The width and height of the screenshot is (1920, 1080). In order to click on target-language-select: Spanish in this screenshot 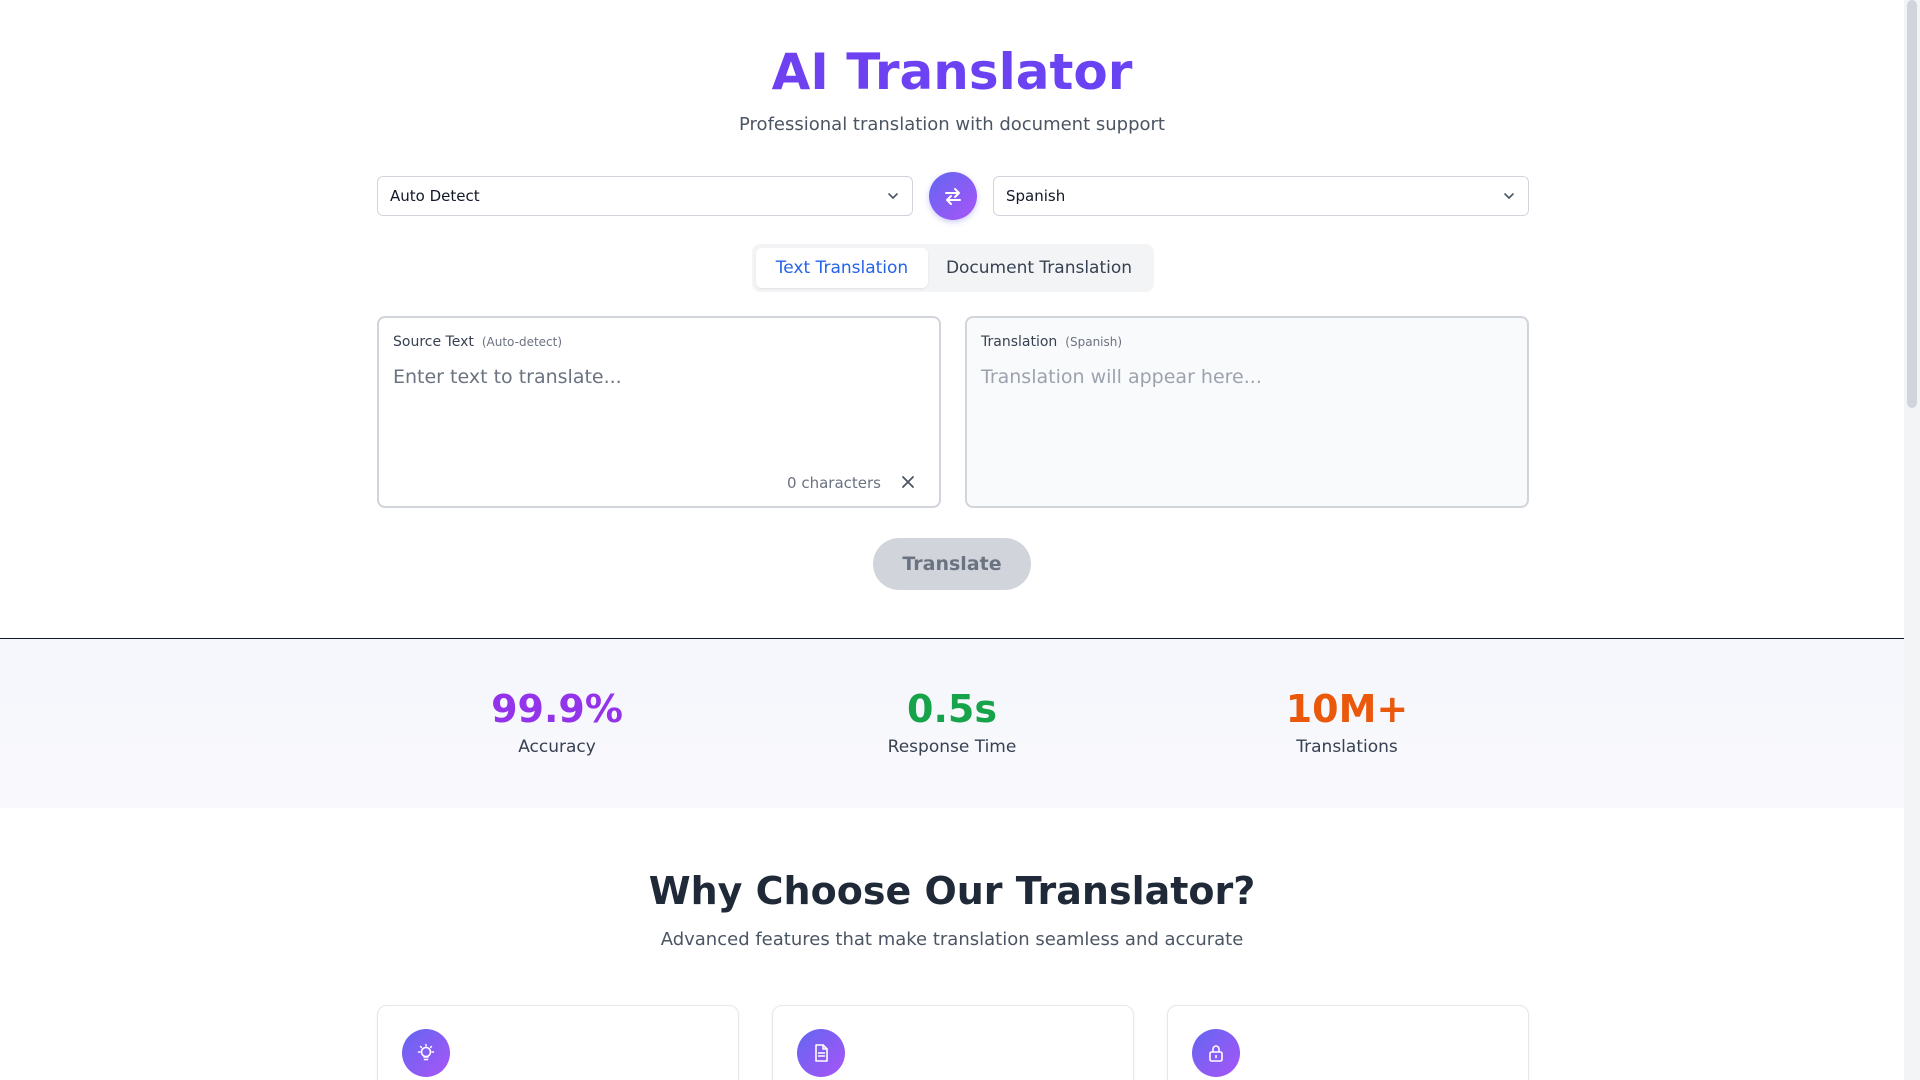, I will do `click(1261, 196)`.